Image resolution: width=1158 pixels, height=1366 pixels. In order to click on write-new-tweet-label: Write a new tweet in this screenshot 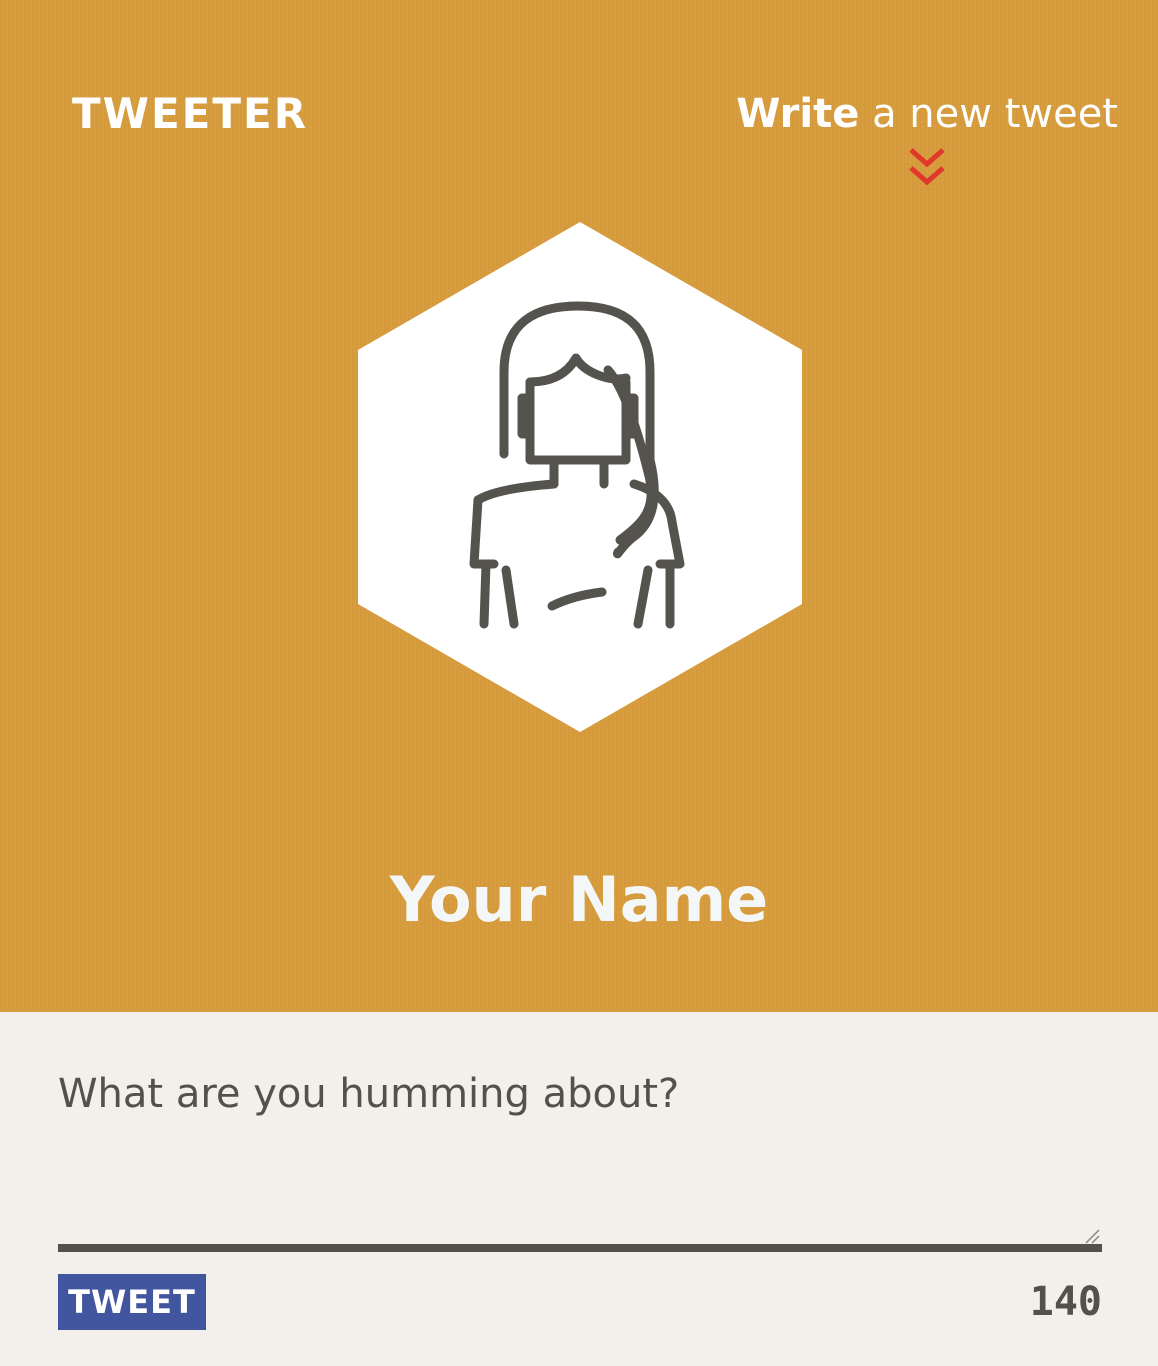, I will do `click(927, 114)`.